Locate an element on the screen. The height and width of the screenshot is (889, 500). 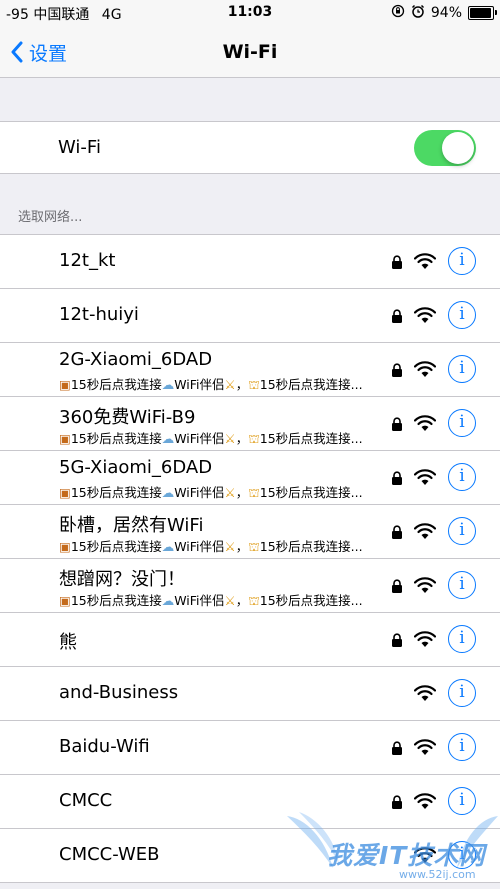
network-name: and-Business is located at coordinates (119, 692).